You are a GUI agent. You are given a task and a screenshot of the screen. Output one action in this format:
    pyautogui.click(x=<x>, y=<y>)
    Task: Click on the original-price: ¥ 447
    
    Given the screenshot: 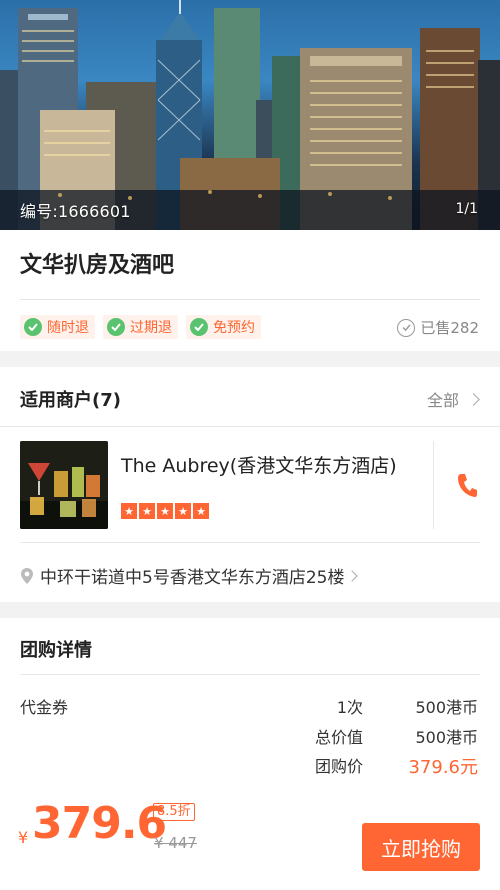 What is the action you would take?
    pyautogui.click(x=175, y=843)
    